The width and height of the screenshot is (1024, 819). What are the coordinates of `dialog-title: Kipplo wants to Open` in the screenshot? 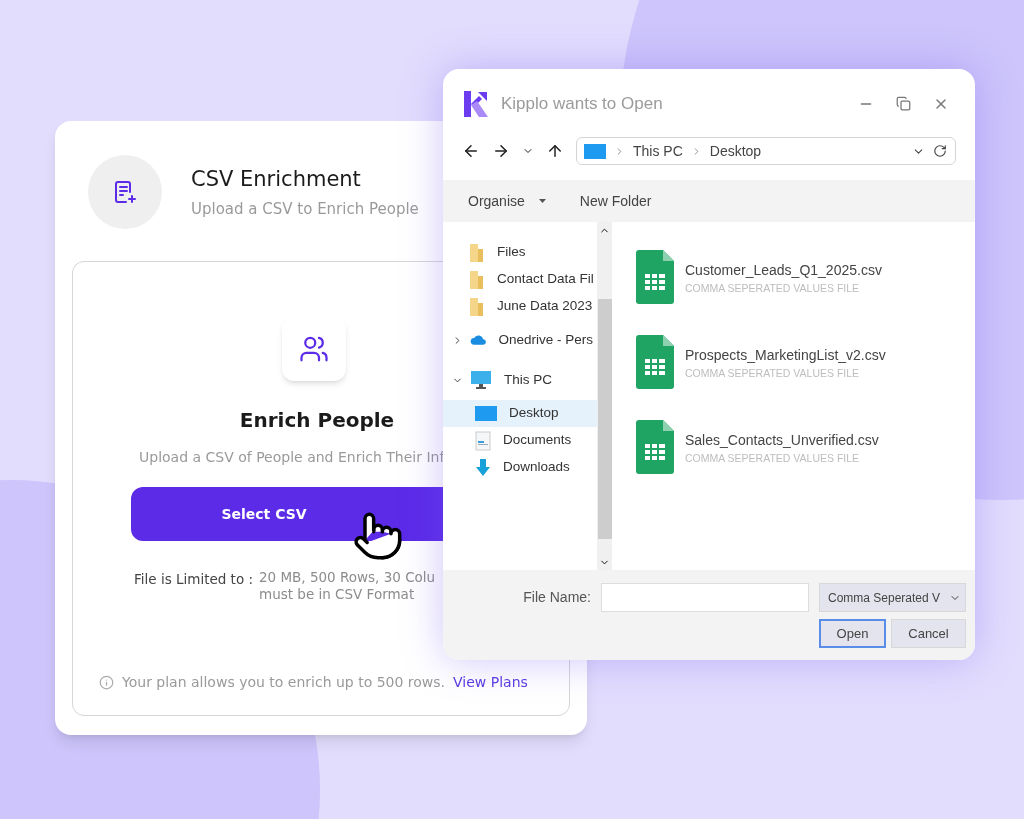 It's located at (582, 103).